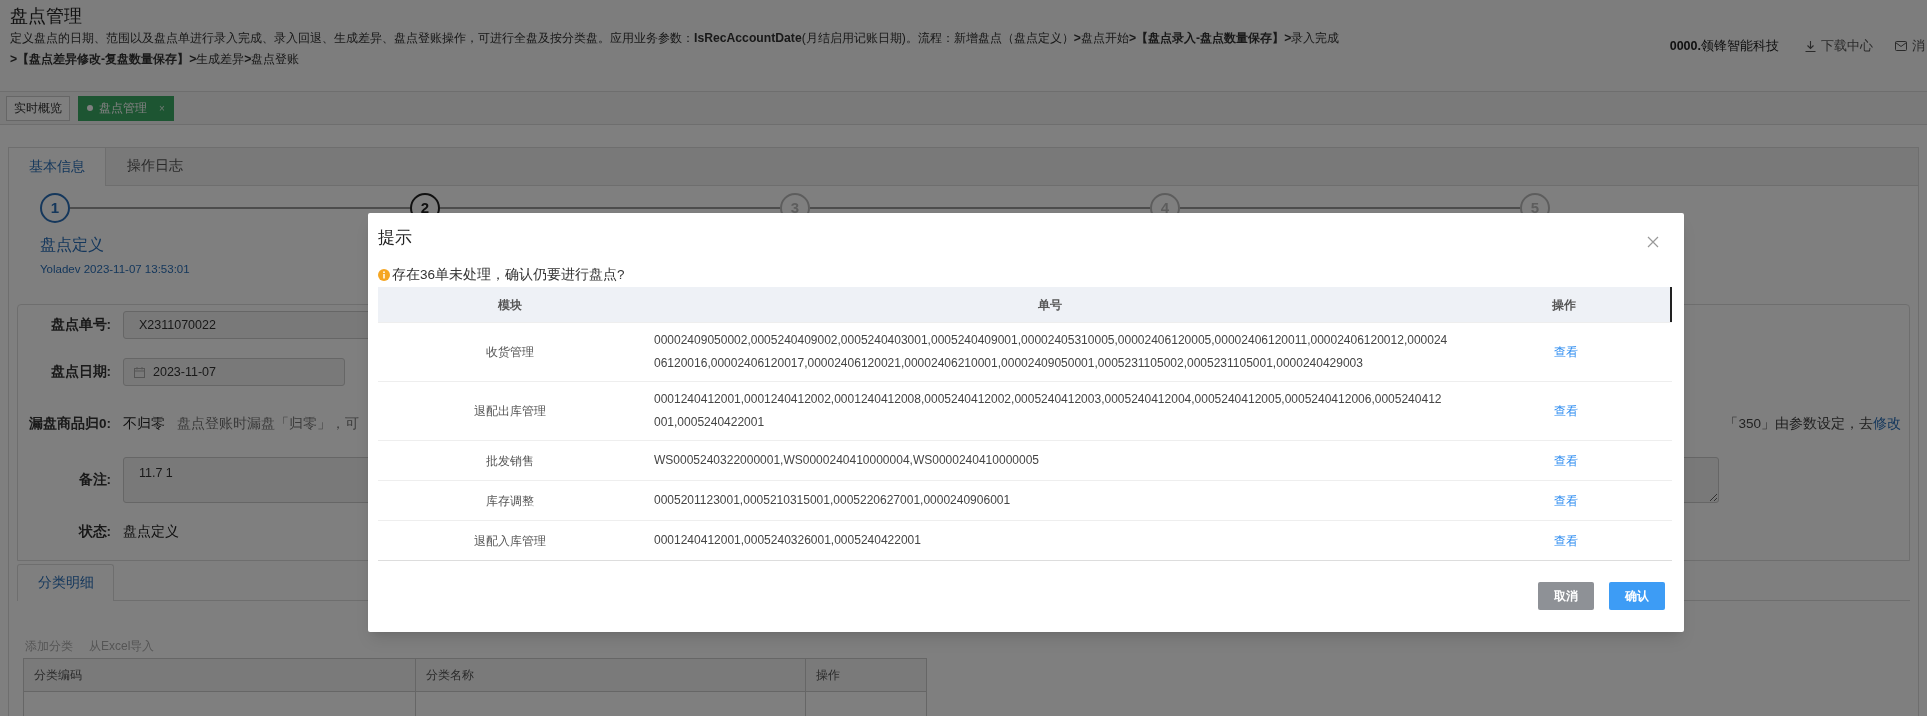 The height and width of the screenshot is (716, 1927). Describe the element at coordinates (395, 238) in the screenshot. I see `dialog-title: 提示` at that location.